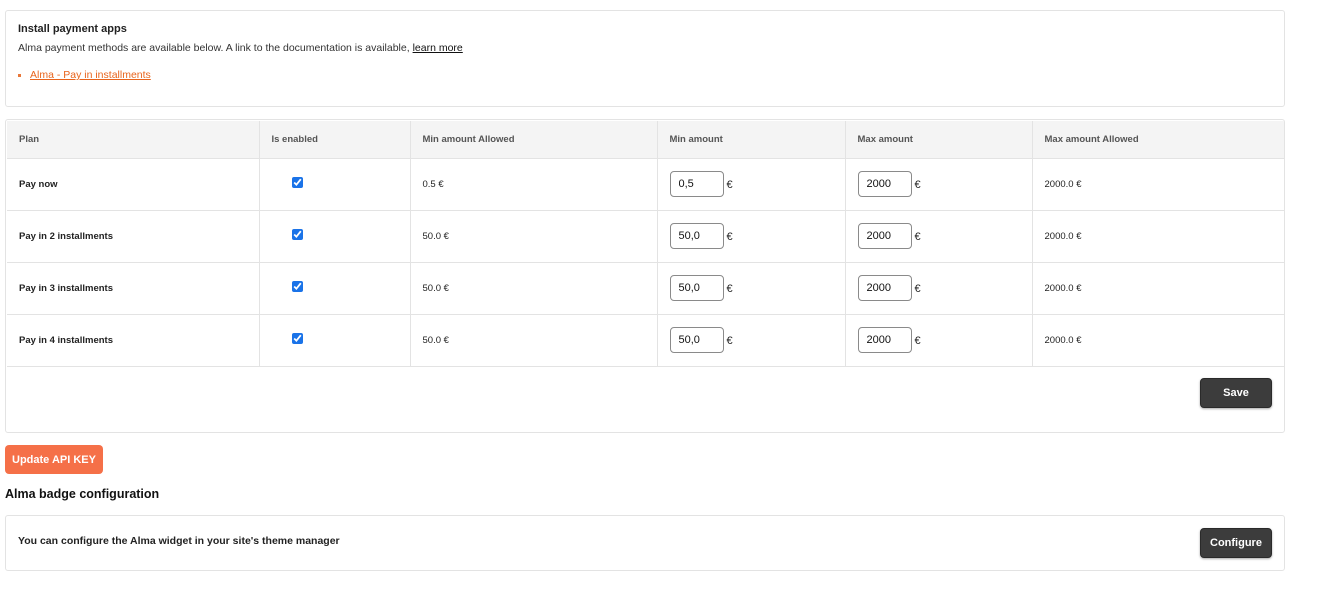 This screenshot has height=590, width=1323. Describe the element at coordinates (82, 494) in the screenshot. I see `badge-config-title: Alma badge configuration` at that location.